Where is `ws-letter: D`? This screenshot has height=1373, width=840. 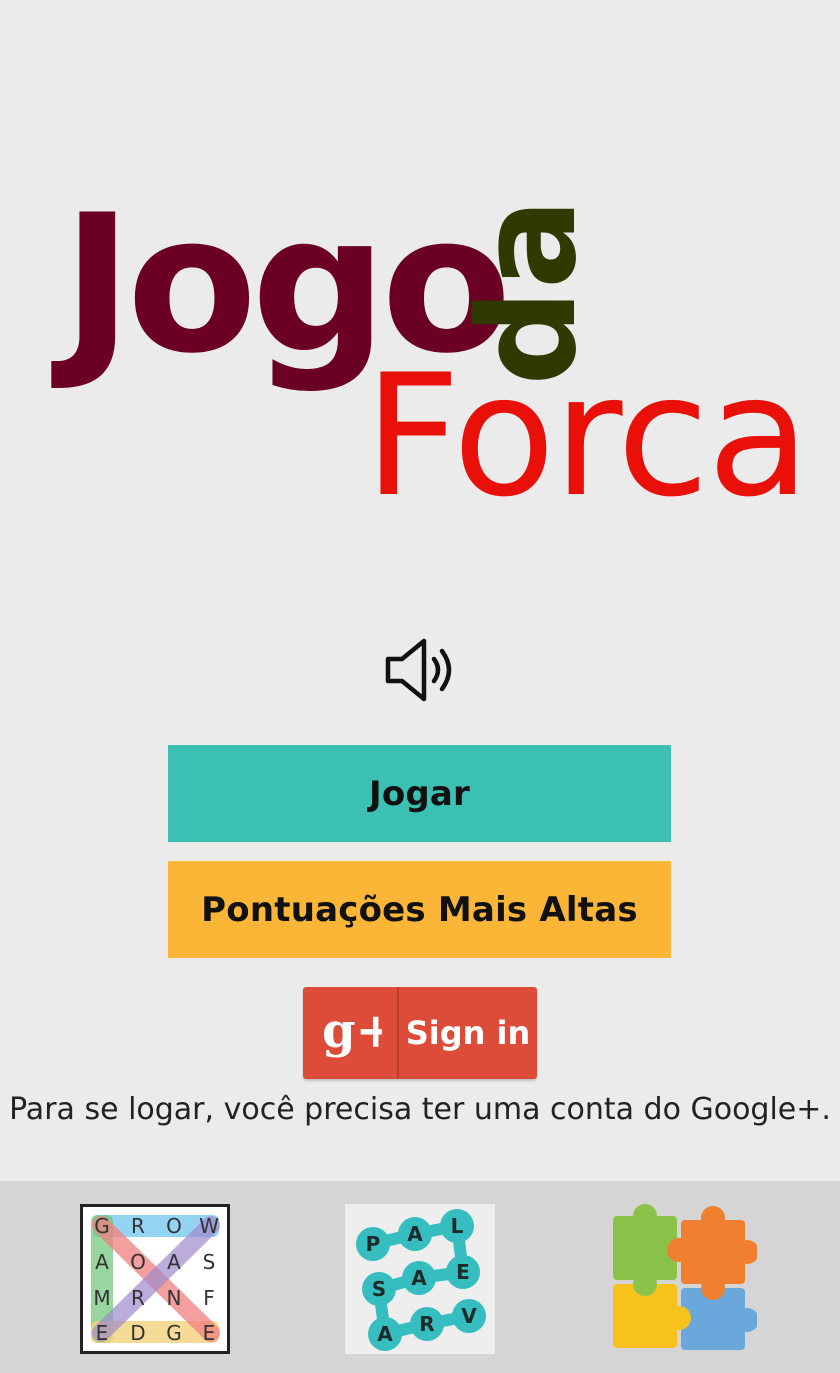 ws-letter: D is located at coordinates (137, 1333).